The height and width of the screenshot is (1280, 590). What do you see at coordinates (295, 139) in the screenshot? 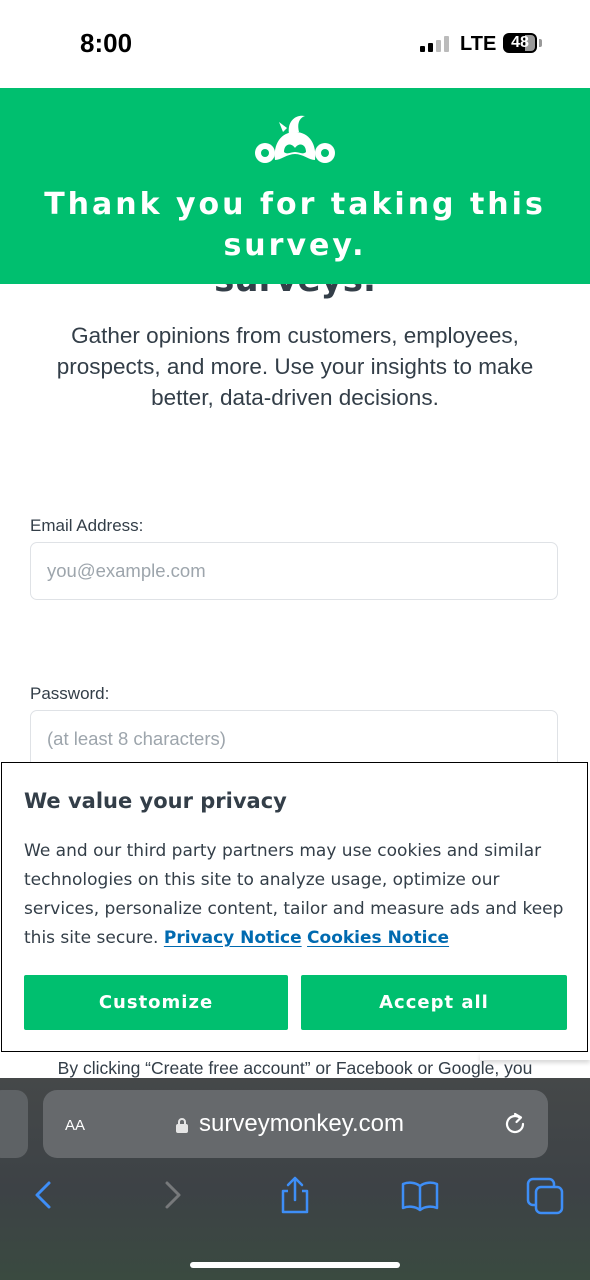
I see `surveymonkey-logo-icon` at bounding box center [295, 139].